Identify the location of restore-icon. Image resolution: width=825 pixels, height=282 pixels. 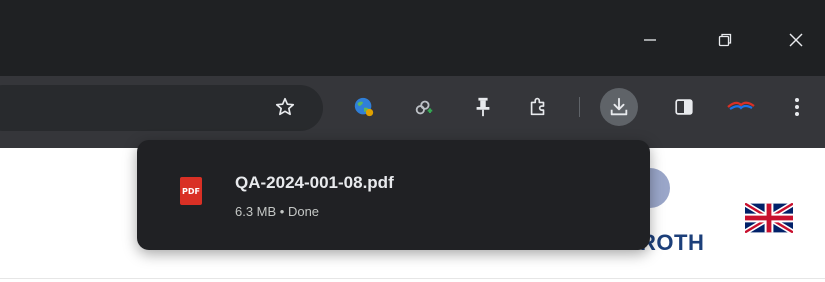
(725, 40).